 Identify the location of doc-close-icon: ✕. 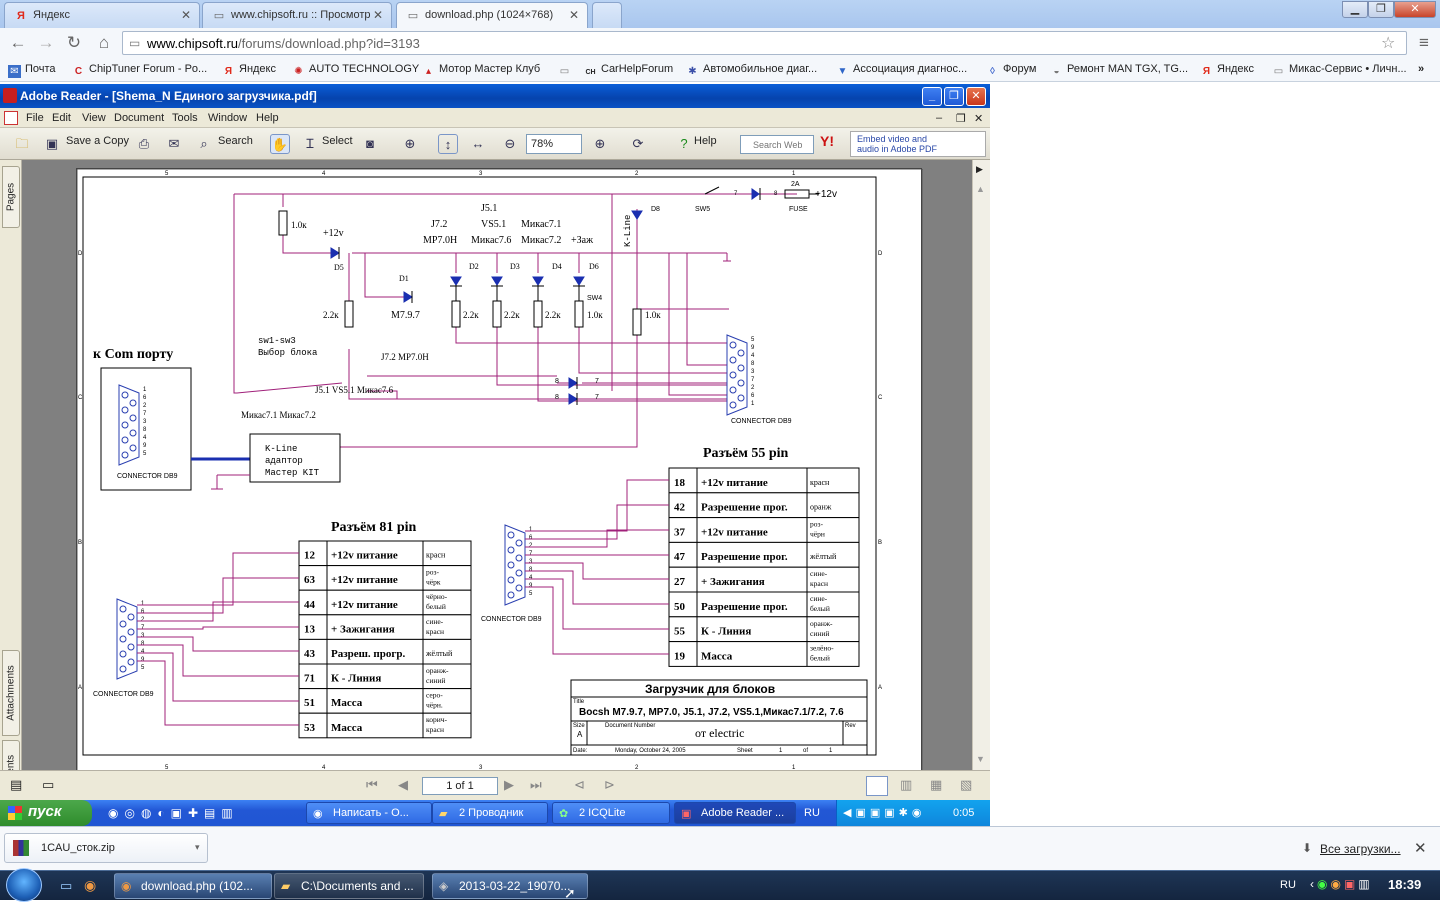
(978, 118).